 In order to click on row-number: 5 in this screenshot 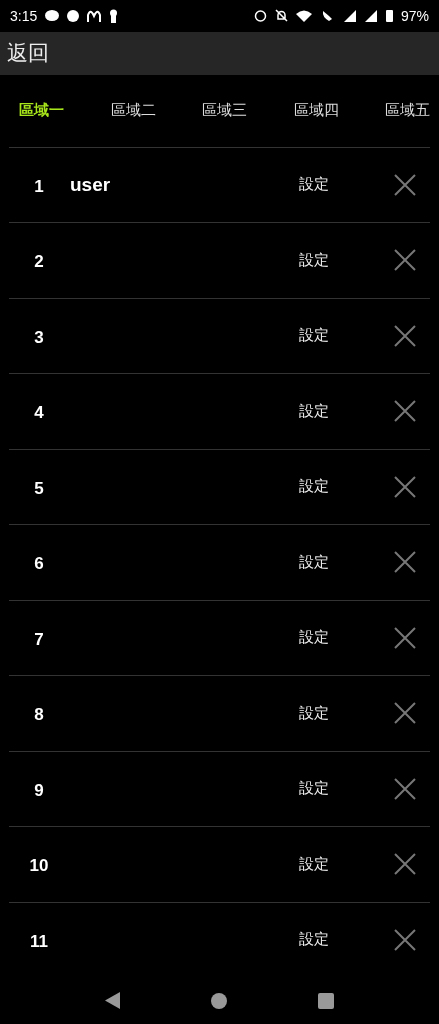, I will do `click(39, 488)`.